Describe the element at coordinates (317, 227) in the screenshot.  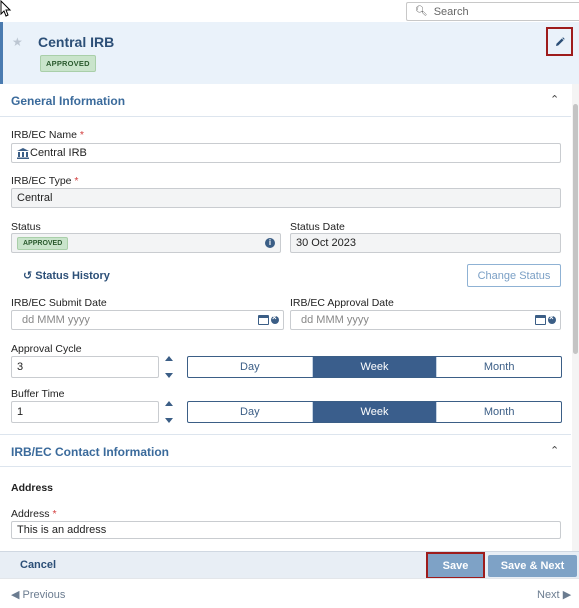
I see `status-date-label: Status Date` at that location.